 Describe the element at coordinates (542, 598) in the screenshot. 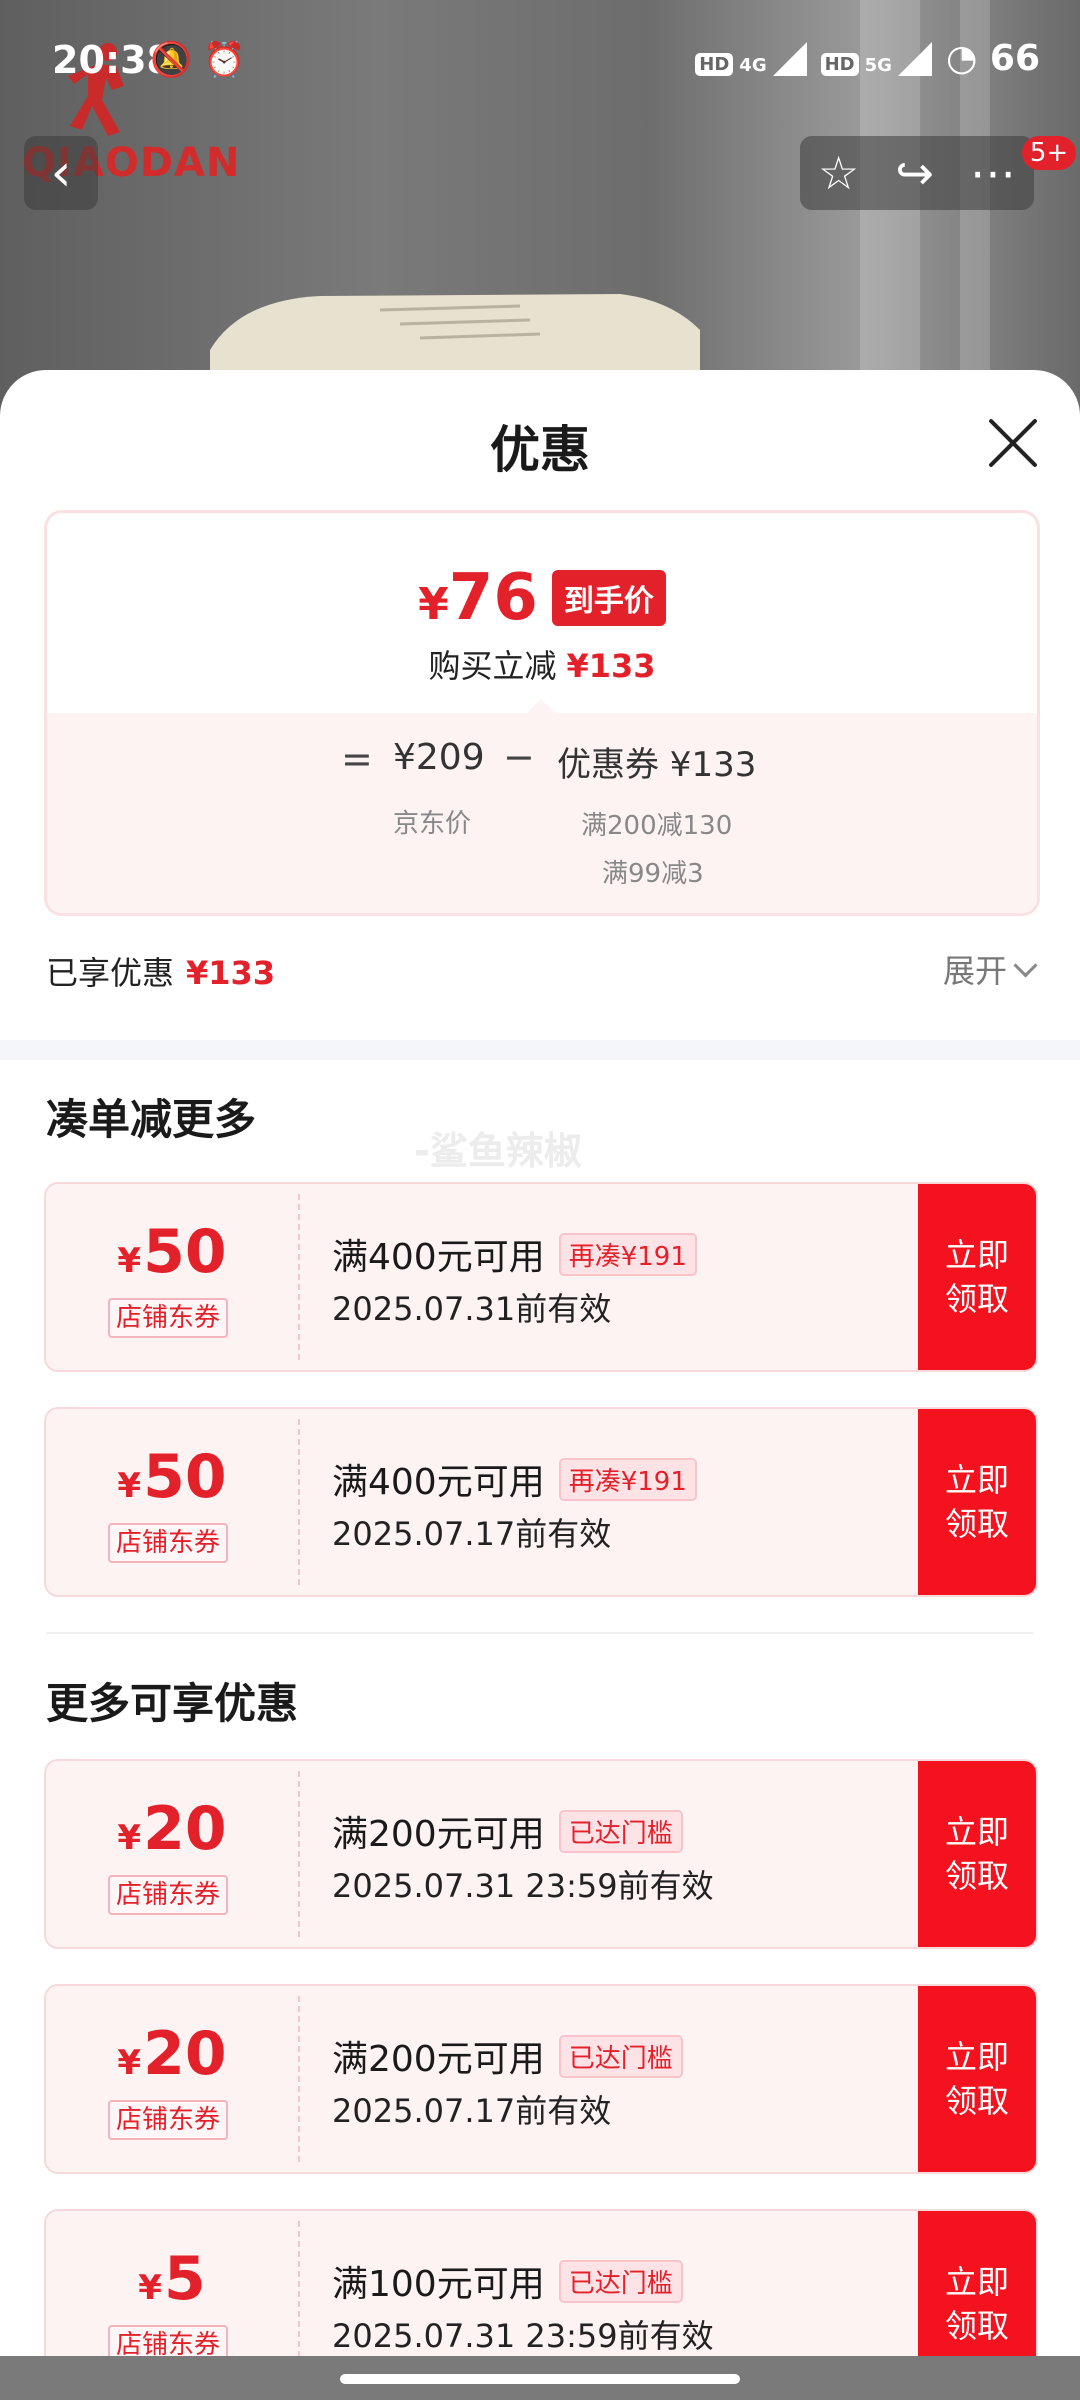

I see `final-price-row: ¥76 到手价` at that location.